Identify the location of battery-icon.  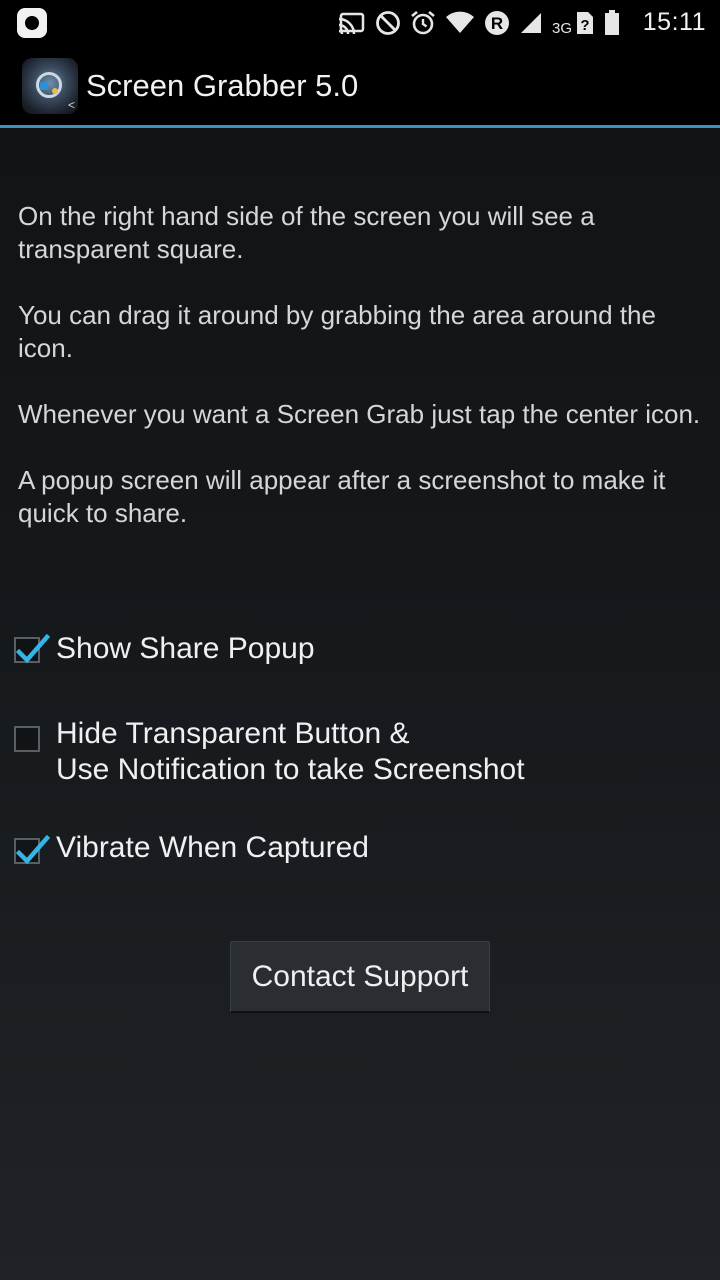
(612, 22).